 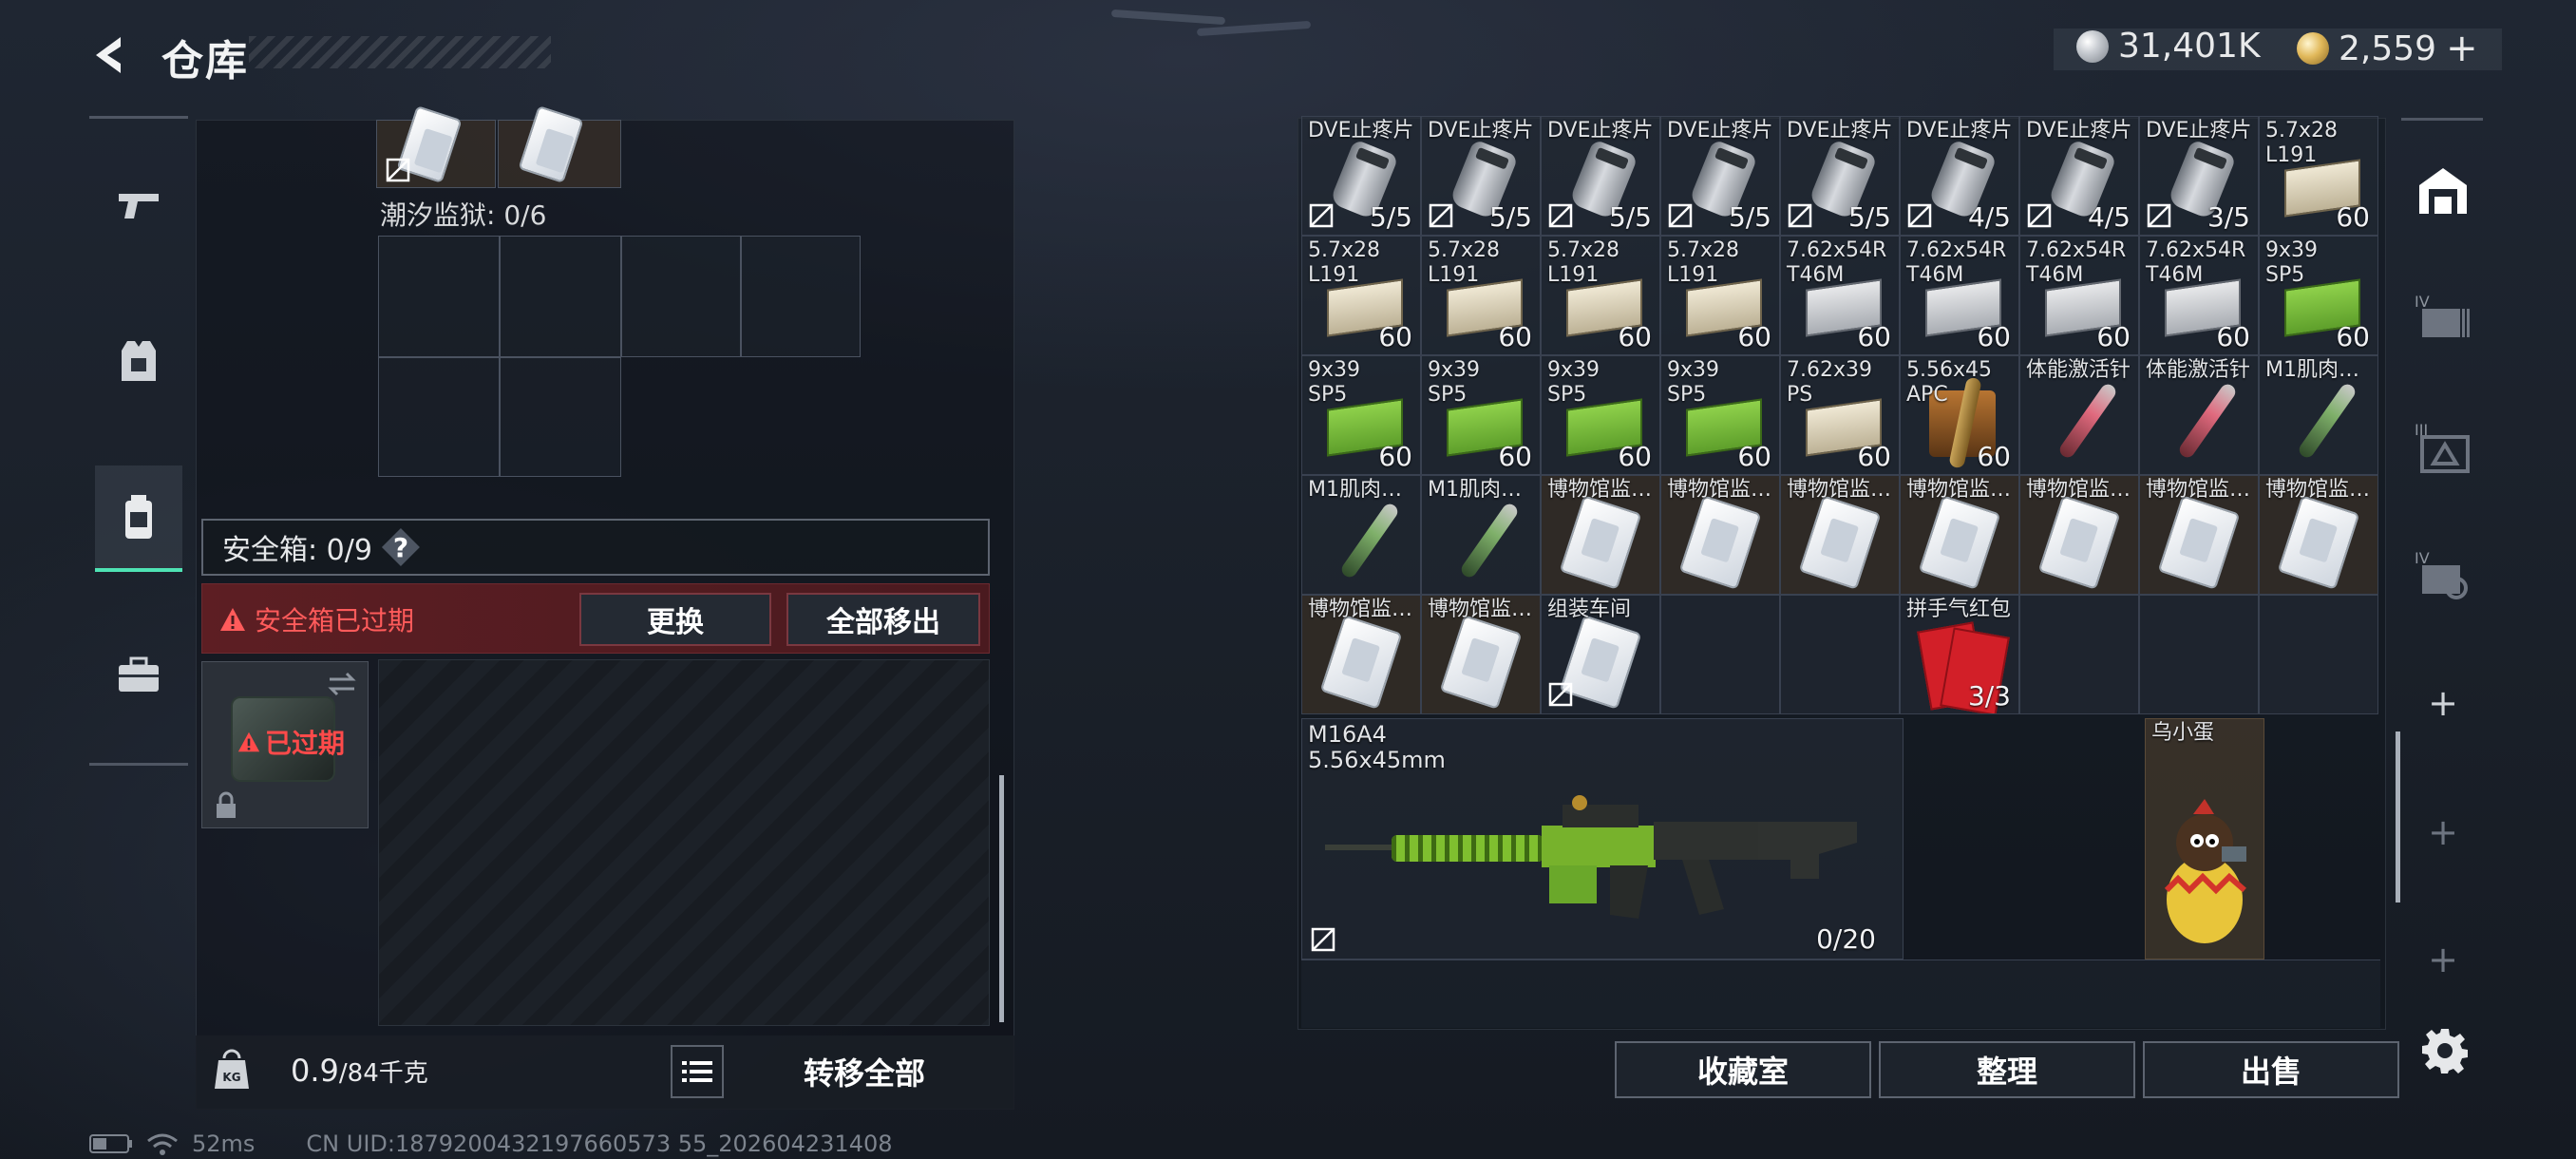 I want to click on syringe-icon, so click(x=1369, y=540).